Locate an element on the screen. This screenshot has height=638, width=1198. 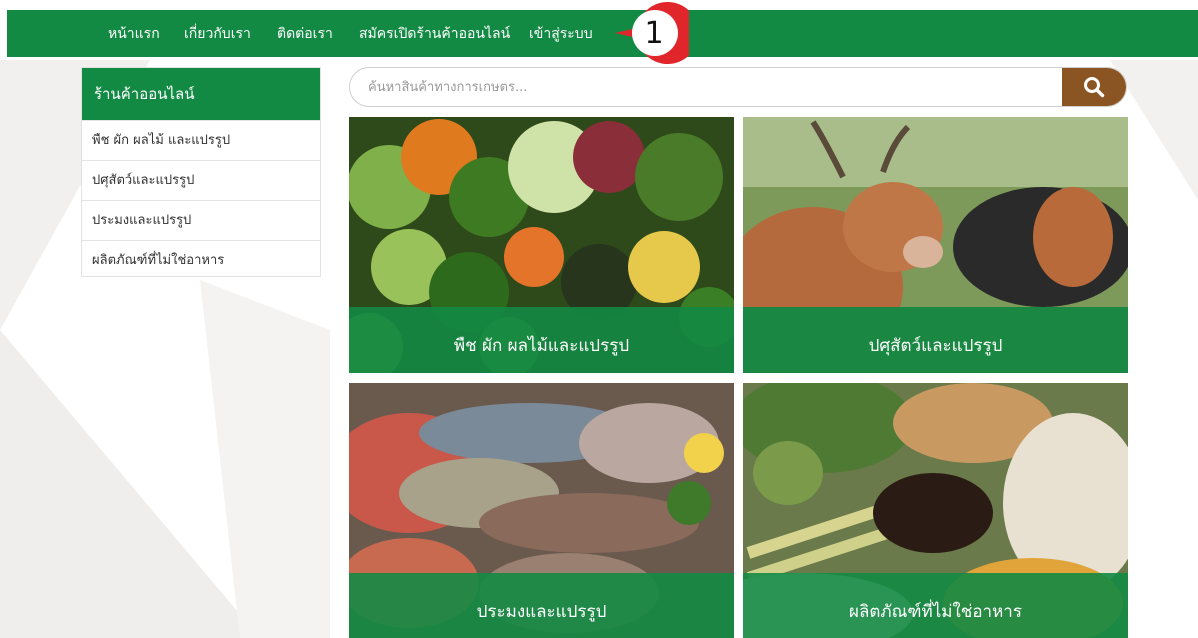
nav-register-shop: สมัครเปิดร้านค้าออนไลน์ is located at coordinates (434, 34).